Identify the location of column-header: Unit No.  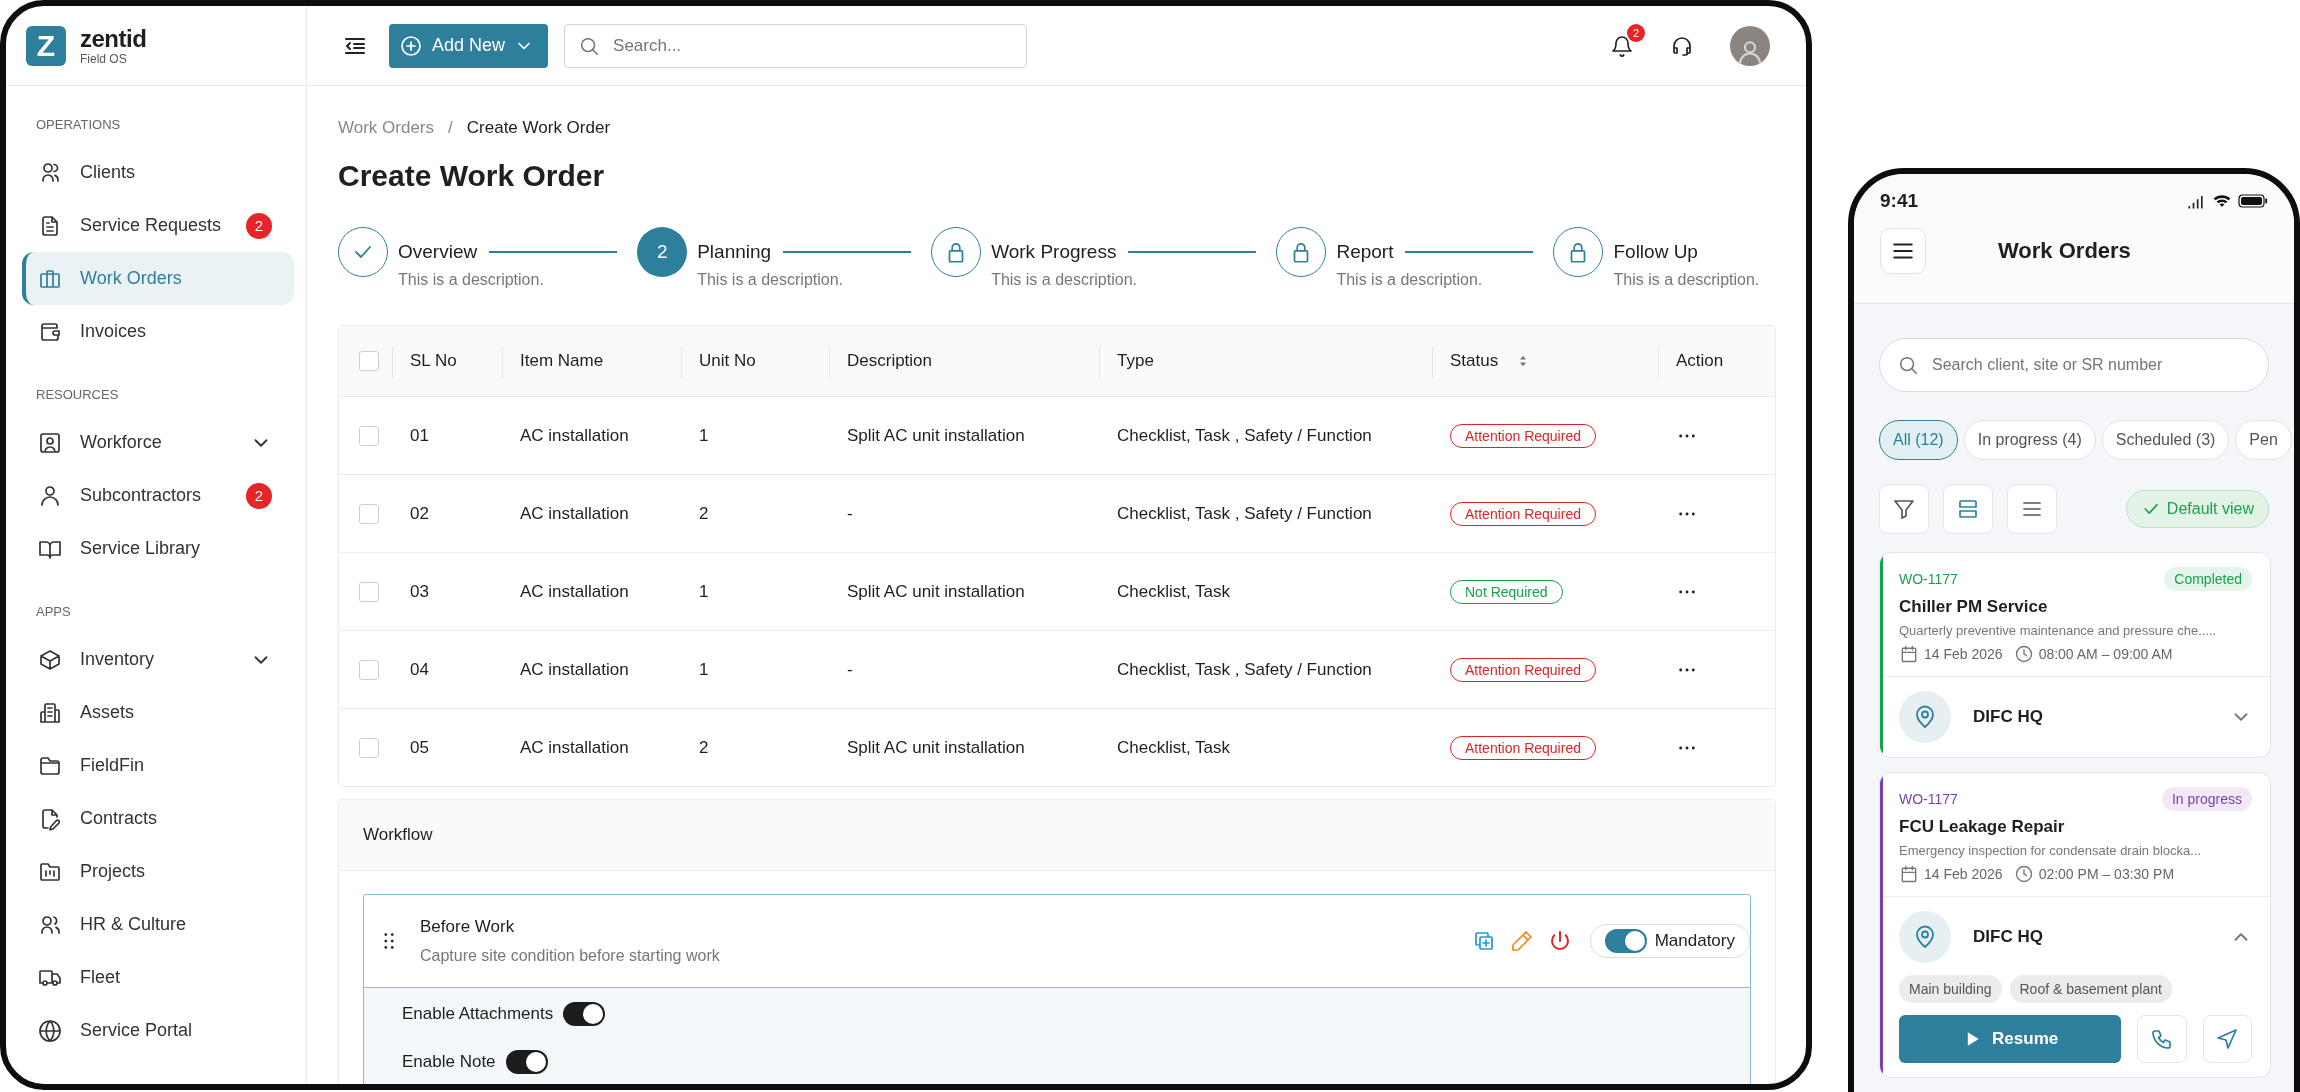
(727, 361).